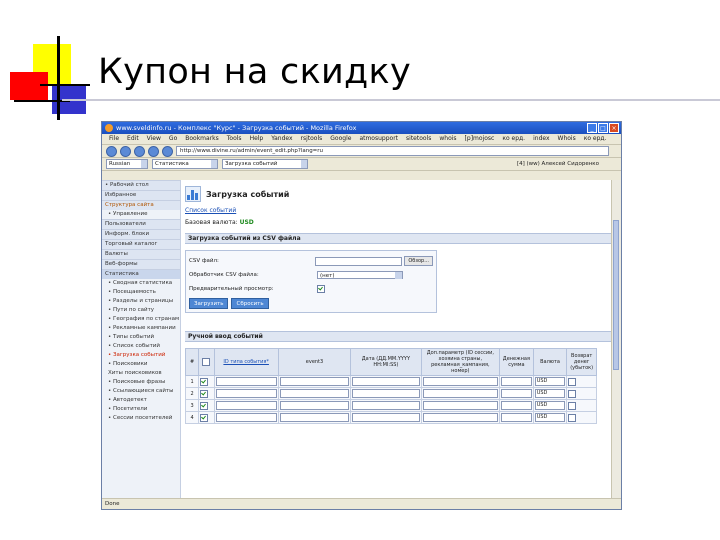  Describe the element at coordinates (234, 139) in the screenshot. I see `menu-item-tools: Tools` at that location.